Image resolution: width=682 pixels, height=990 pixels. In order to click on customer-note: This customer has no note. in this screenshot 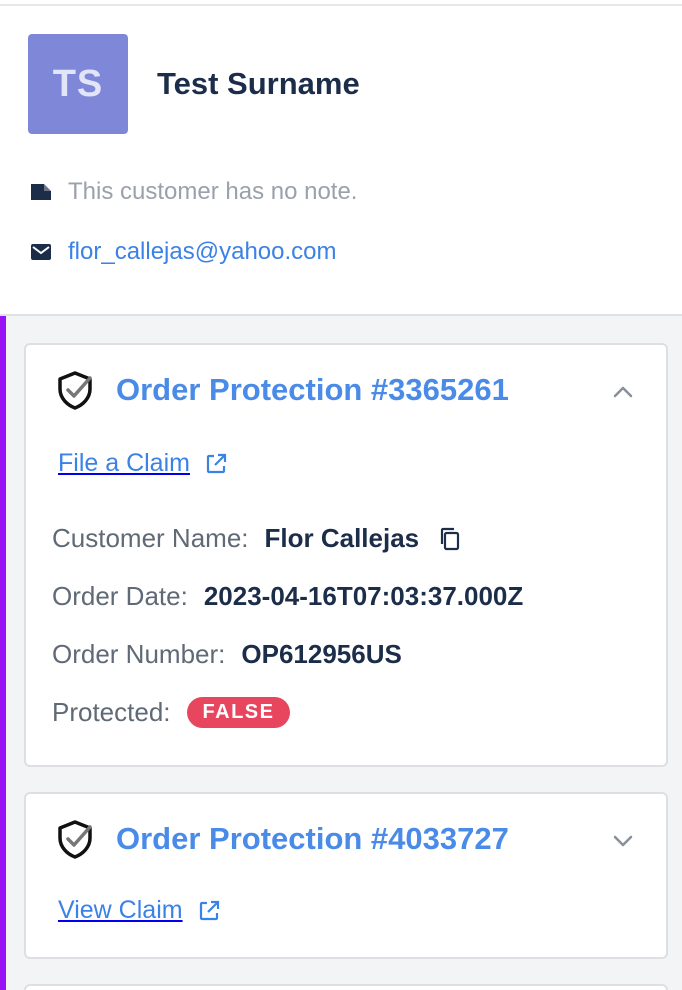, I will do `click(213, 191)`.